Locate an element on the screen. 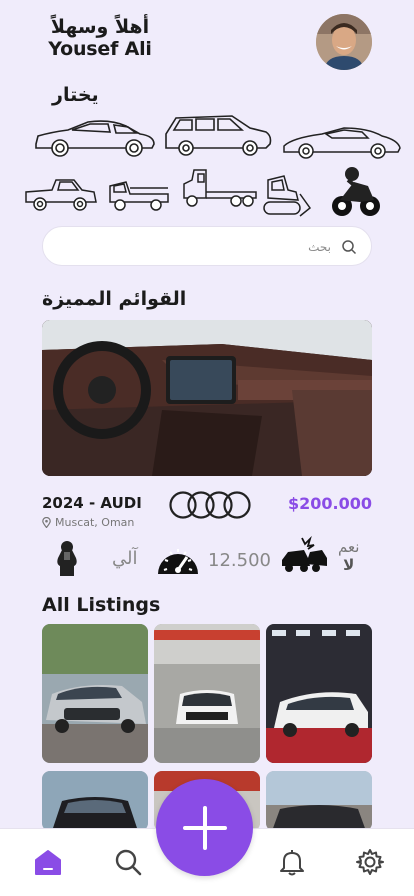  mileage-spec: 12.500 is located at coordinates (213, 560).